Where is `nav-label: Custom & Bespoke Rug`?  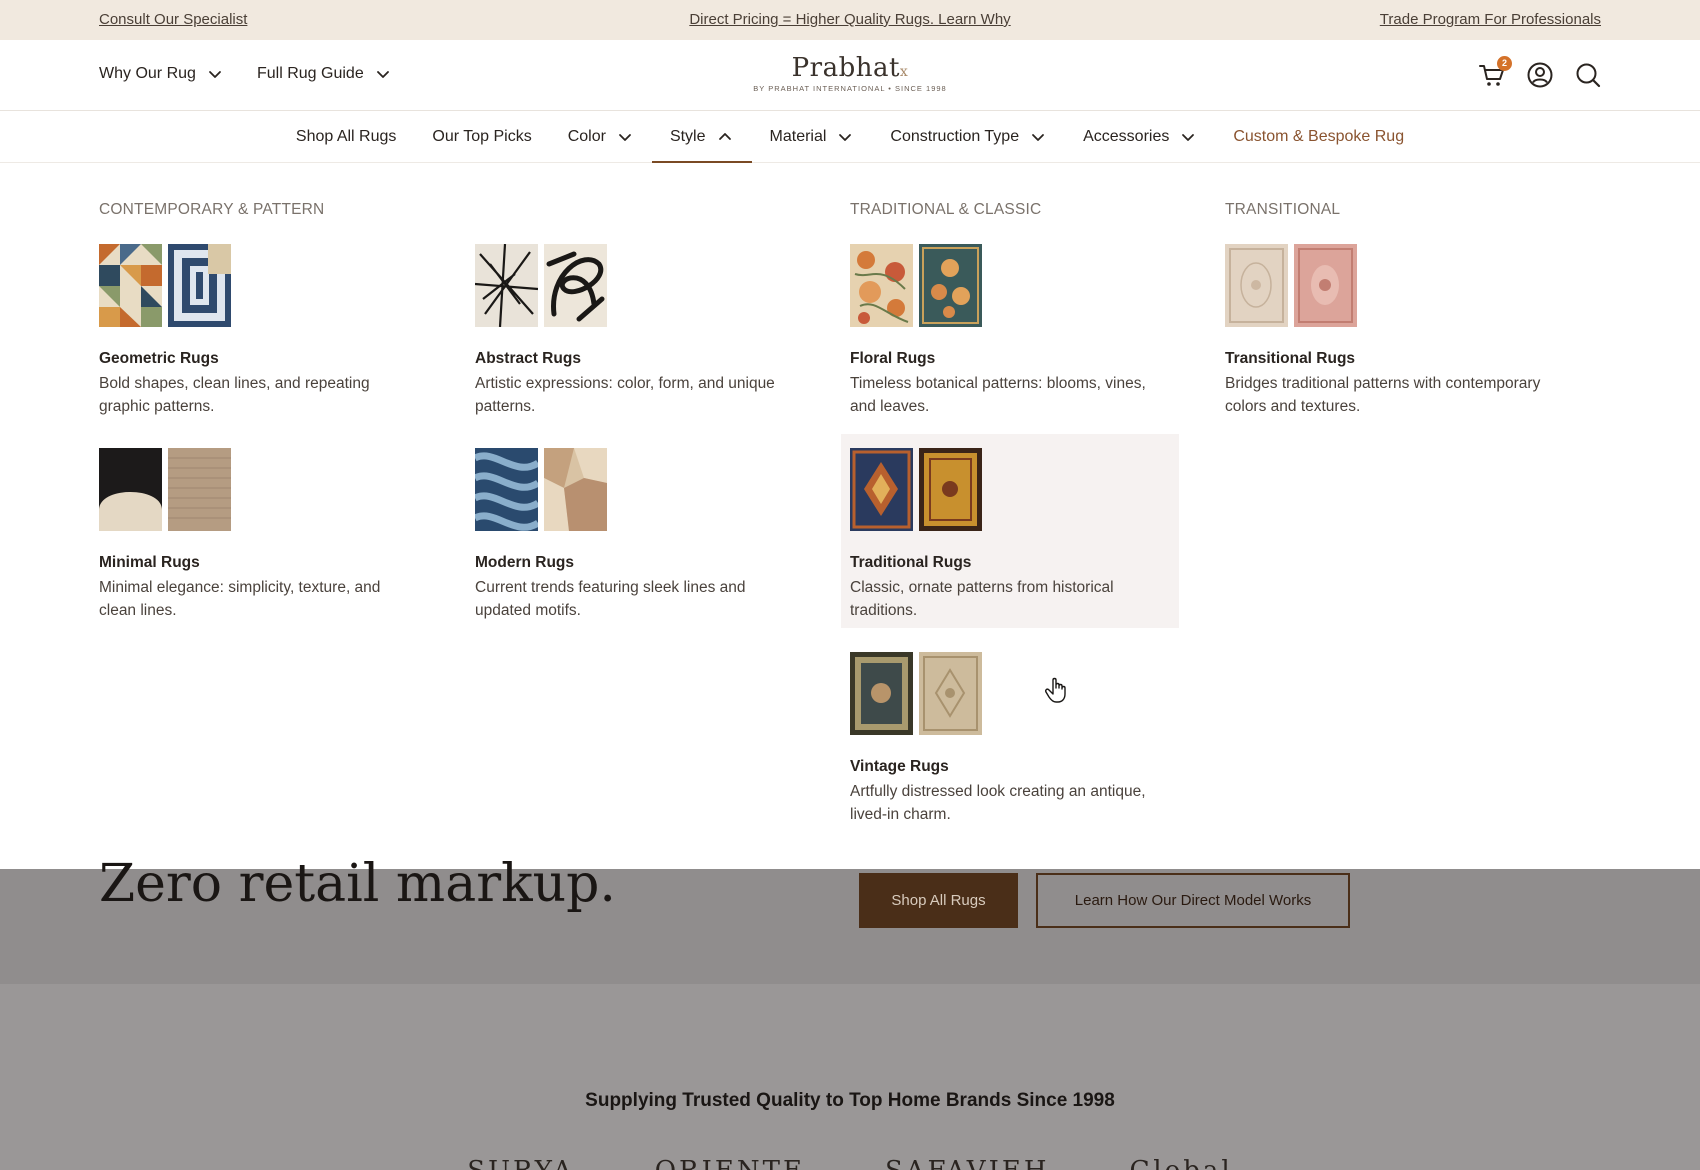 nav-label: Custom & Bespoke Rug is located at coordinates (1319, 136).